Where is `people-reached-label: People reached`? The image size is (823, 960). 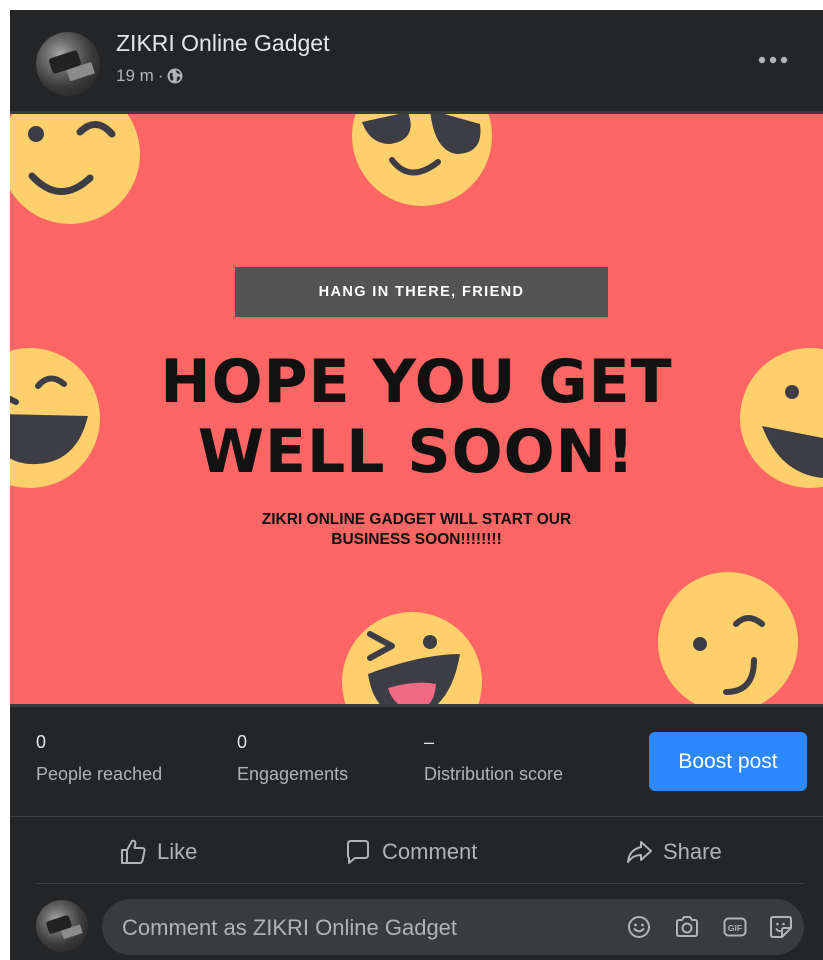
people-reached-label: People reached is located at coordinates (99, 774).